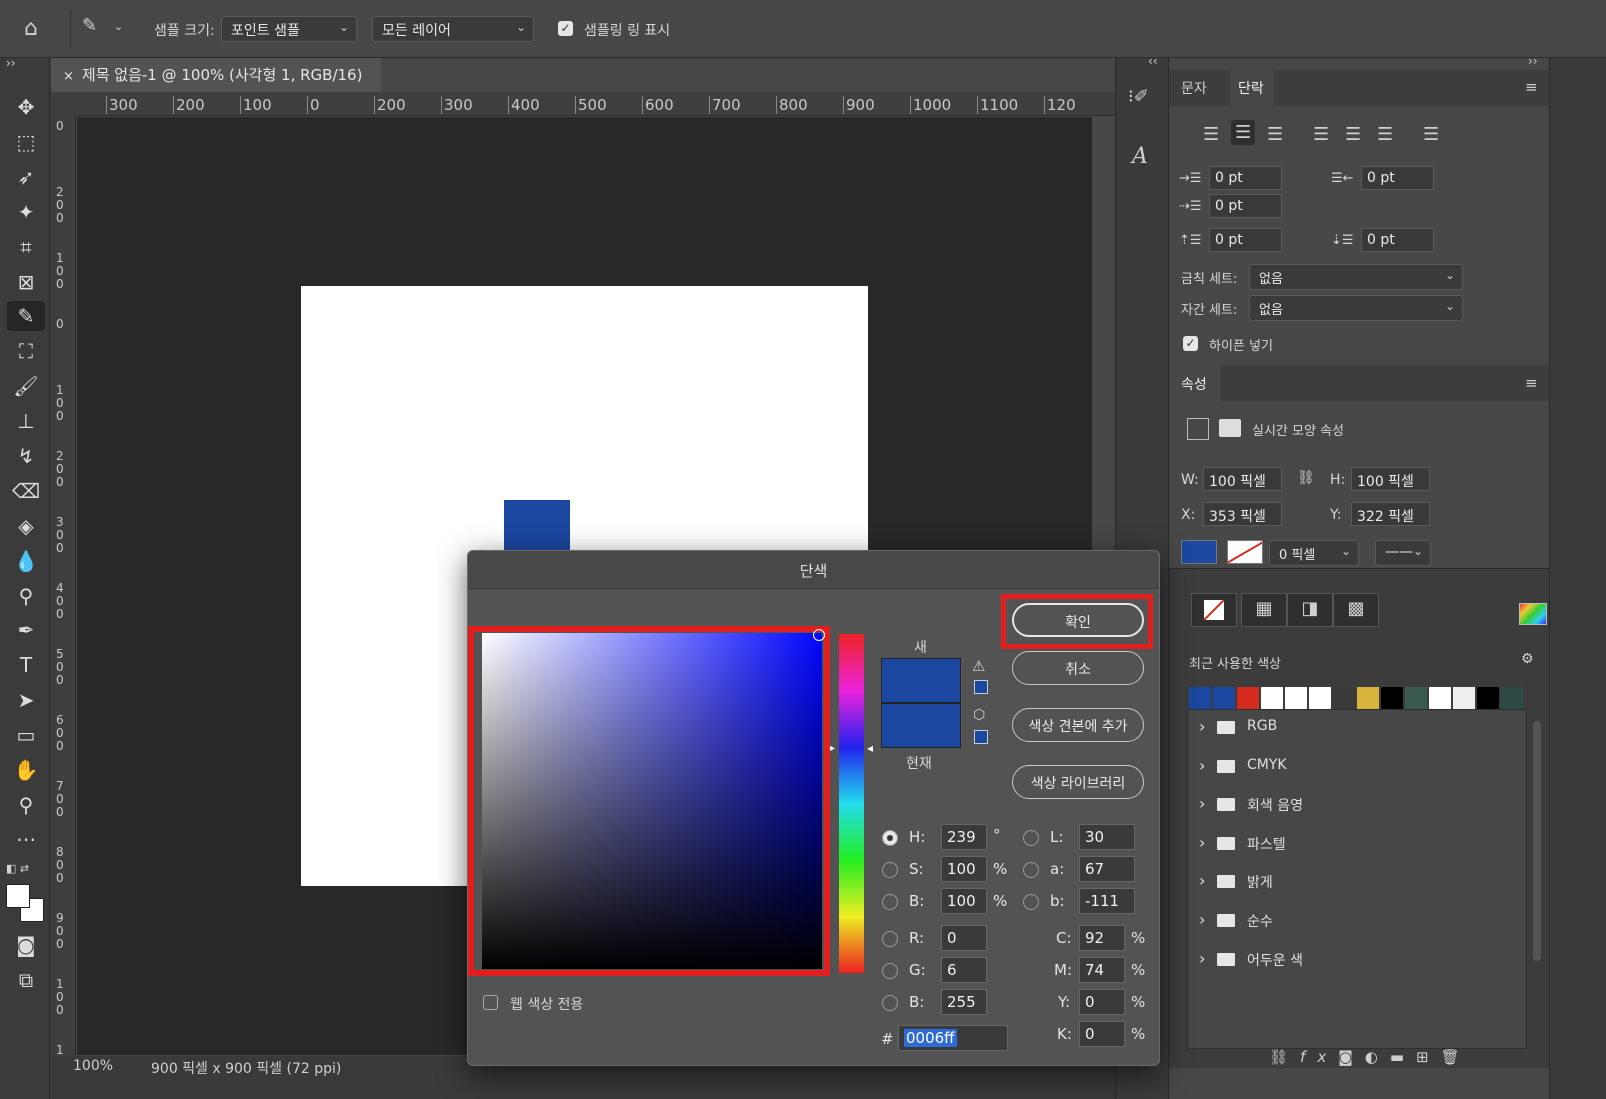 The image size is (1606, 1099). Describe the element at coordinates (68, 76) in the screenshot. I see `close-icon: ×` at that location.